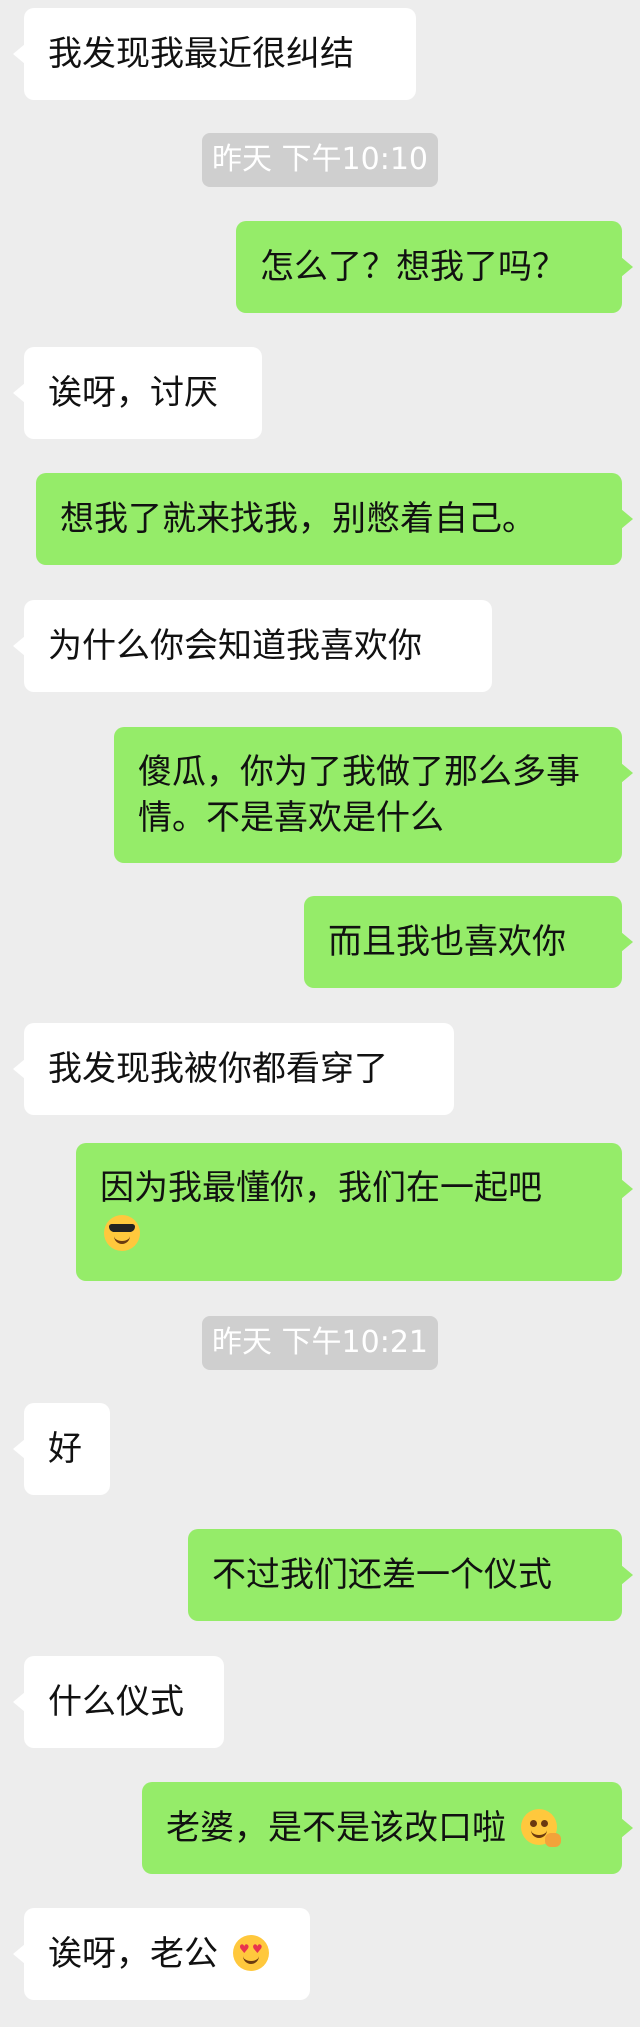 This screenshot has height=2027, width=640. I want to click on message-outgoing: 因为我最懂你，我们在一起吧, so click(354, 1212).